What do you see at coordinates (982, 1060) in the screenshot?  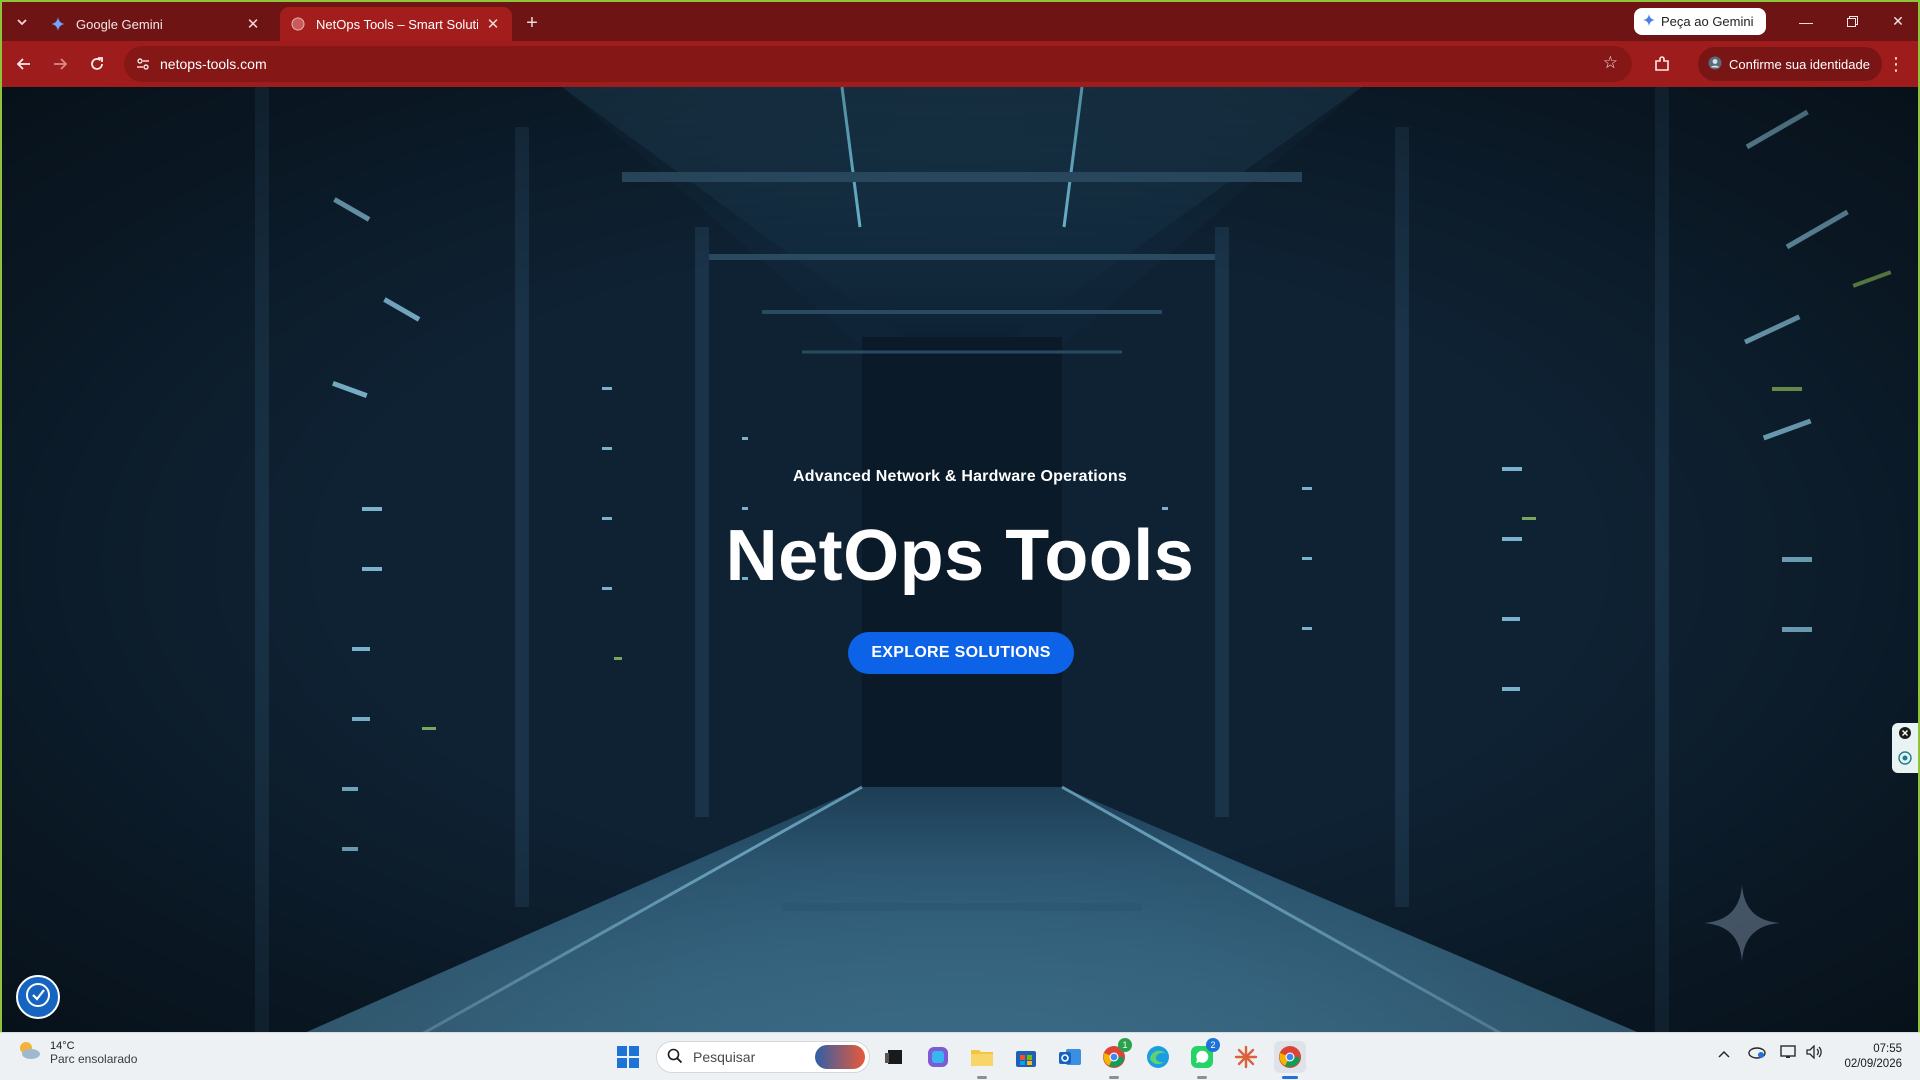 I see `file-explorer-icon` at bounding box center [982, 1060].